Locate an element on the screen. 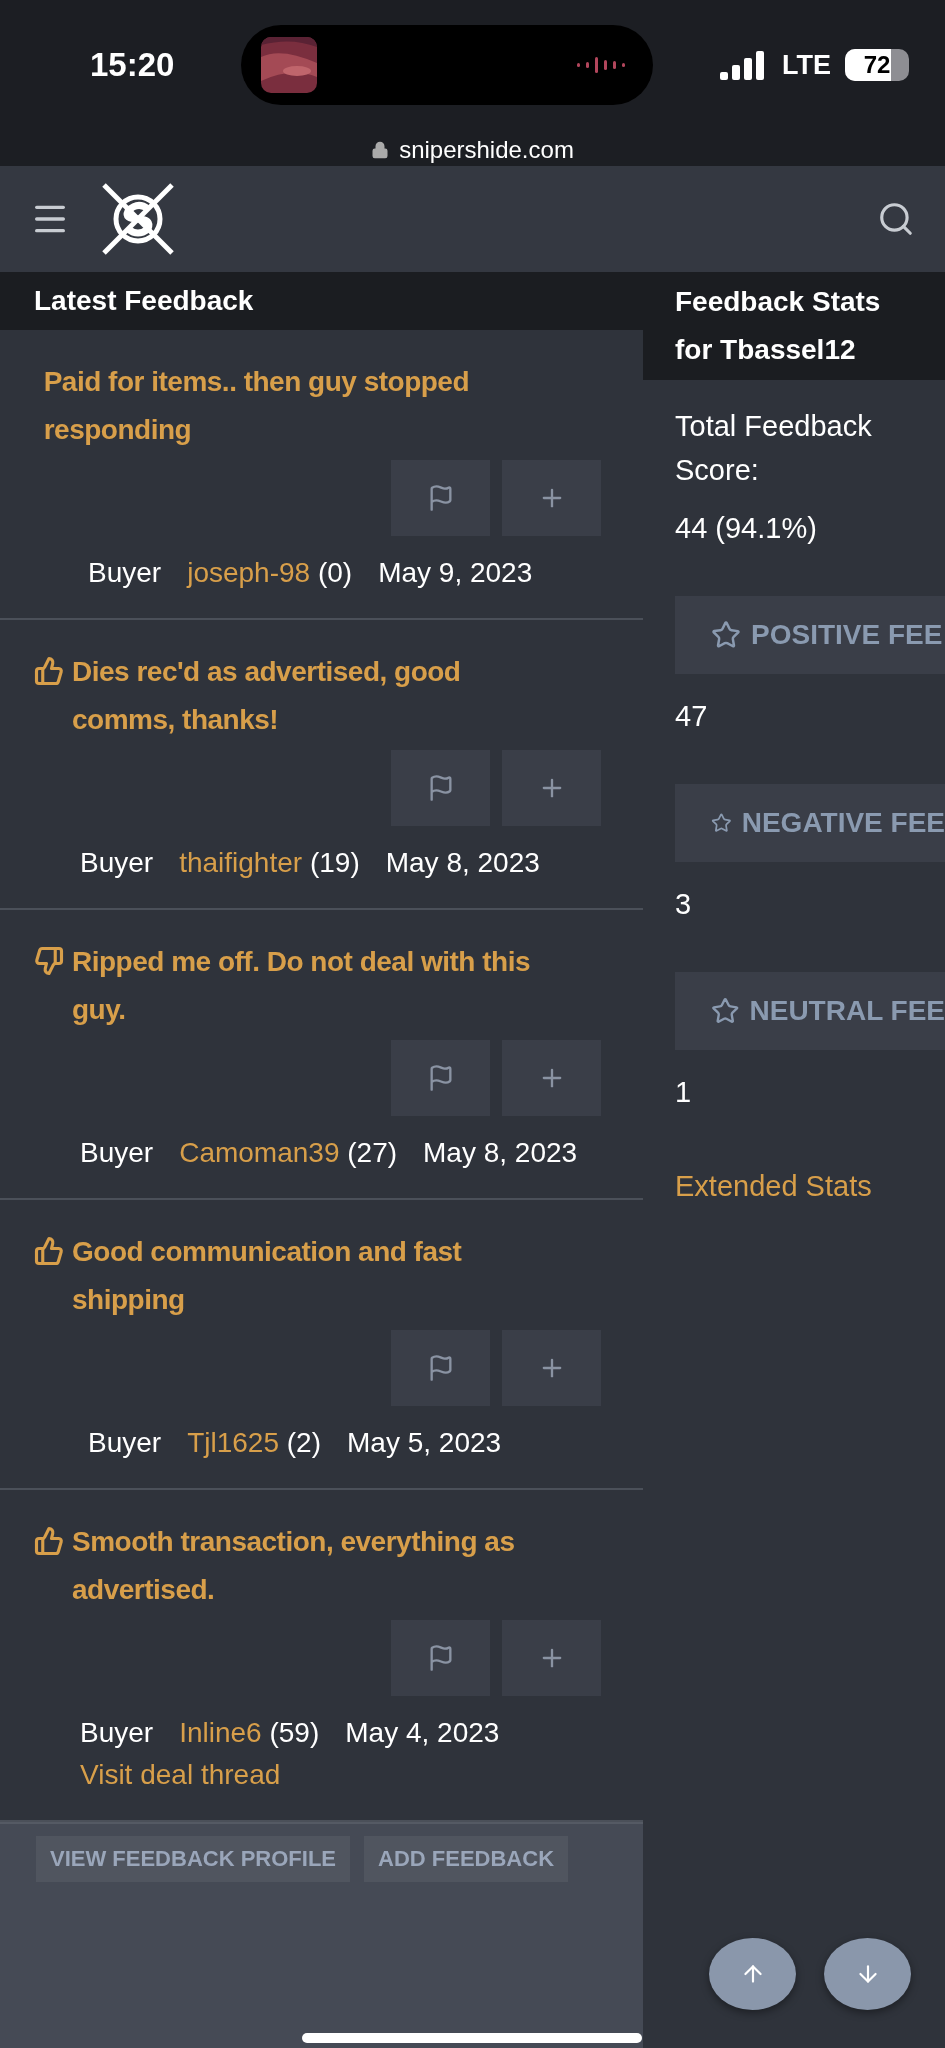  total-score-label: Total Feedback Score: is located at coordinates (774, 448).